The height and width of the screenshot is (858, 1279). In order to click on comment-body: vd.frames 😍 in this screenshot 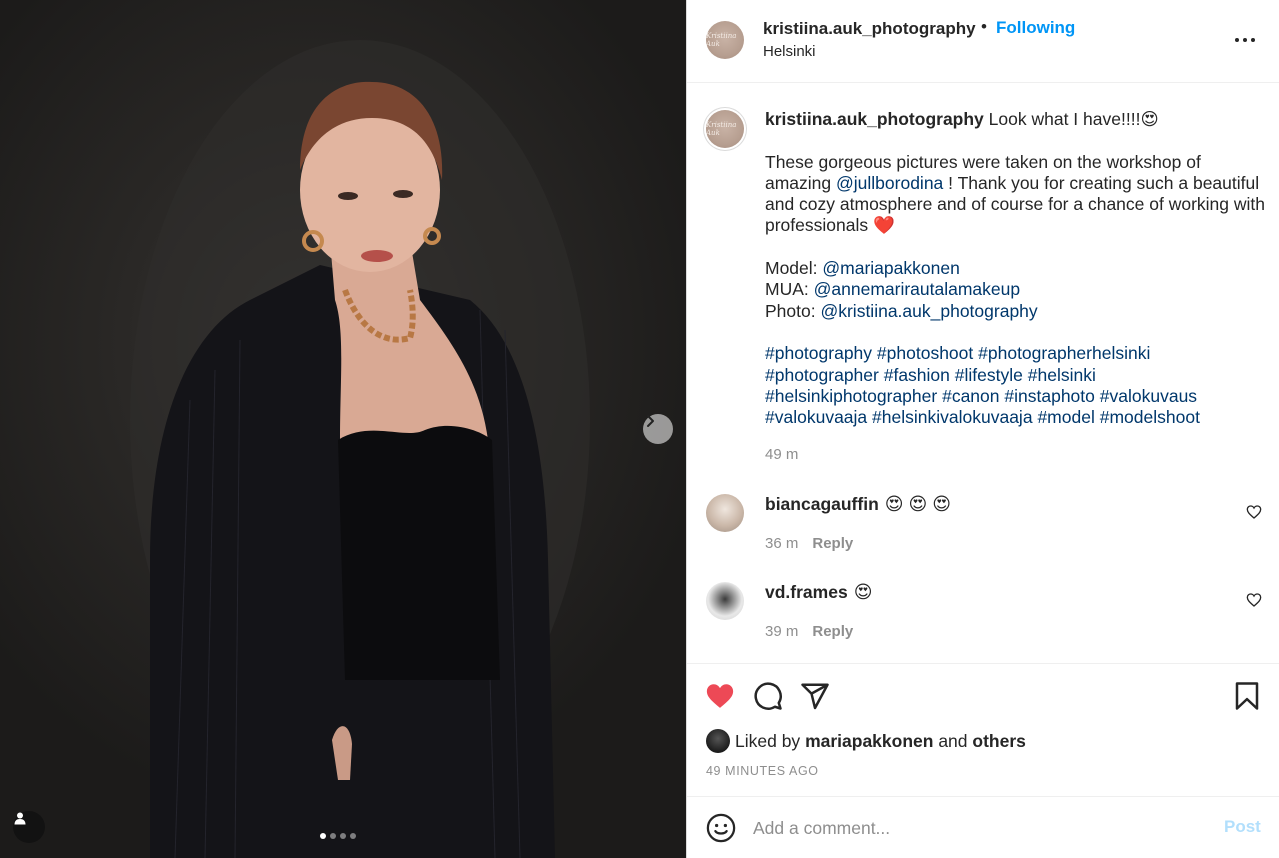, I will do `click(818, 592)`.